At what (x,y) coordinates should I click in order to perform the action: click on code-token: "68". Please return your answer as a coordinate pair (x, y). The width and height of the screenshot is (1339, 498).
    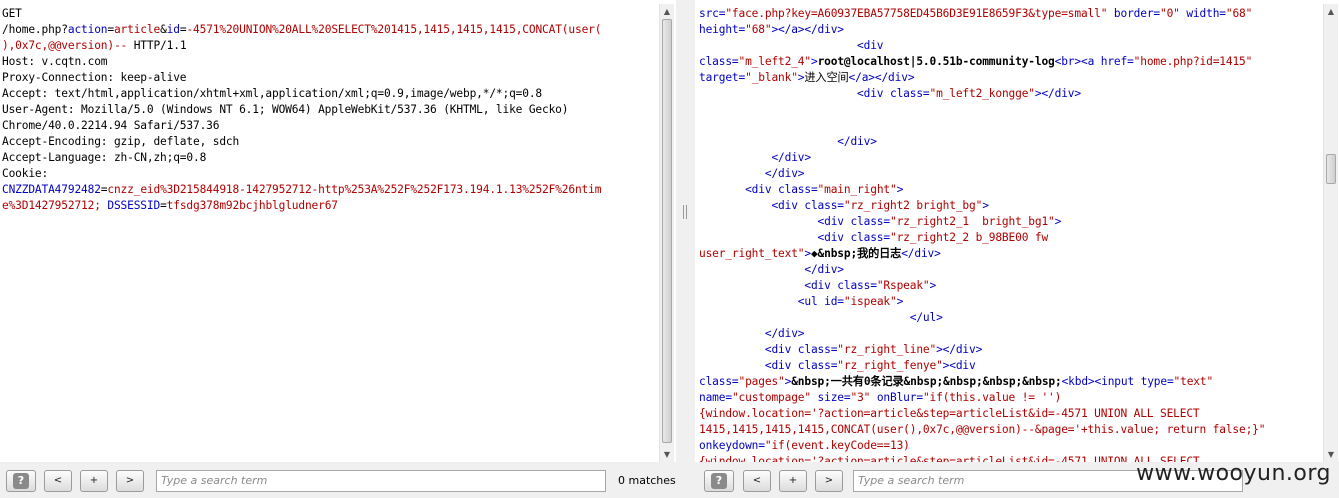
    Looking at the image, I should click on (758, 29).